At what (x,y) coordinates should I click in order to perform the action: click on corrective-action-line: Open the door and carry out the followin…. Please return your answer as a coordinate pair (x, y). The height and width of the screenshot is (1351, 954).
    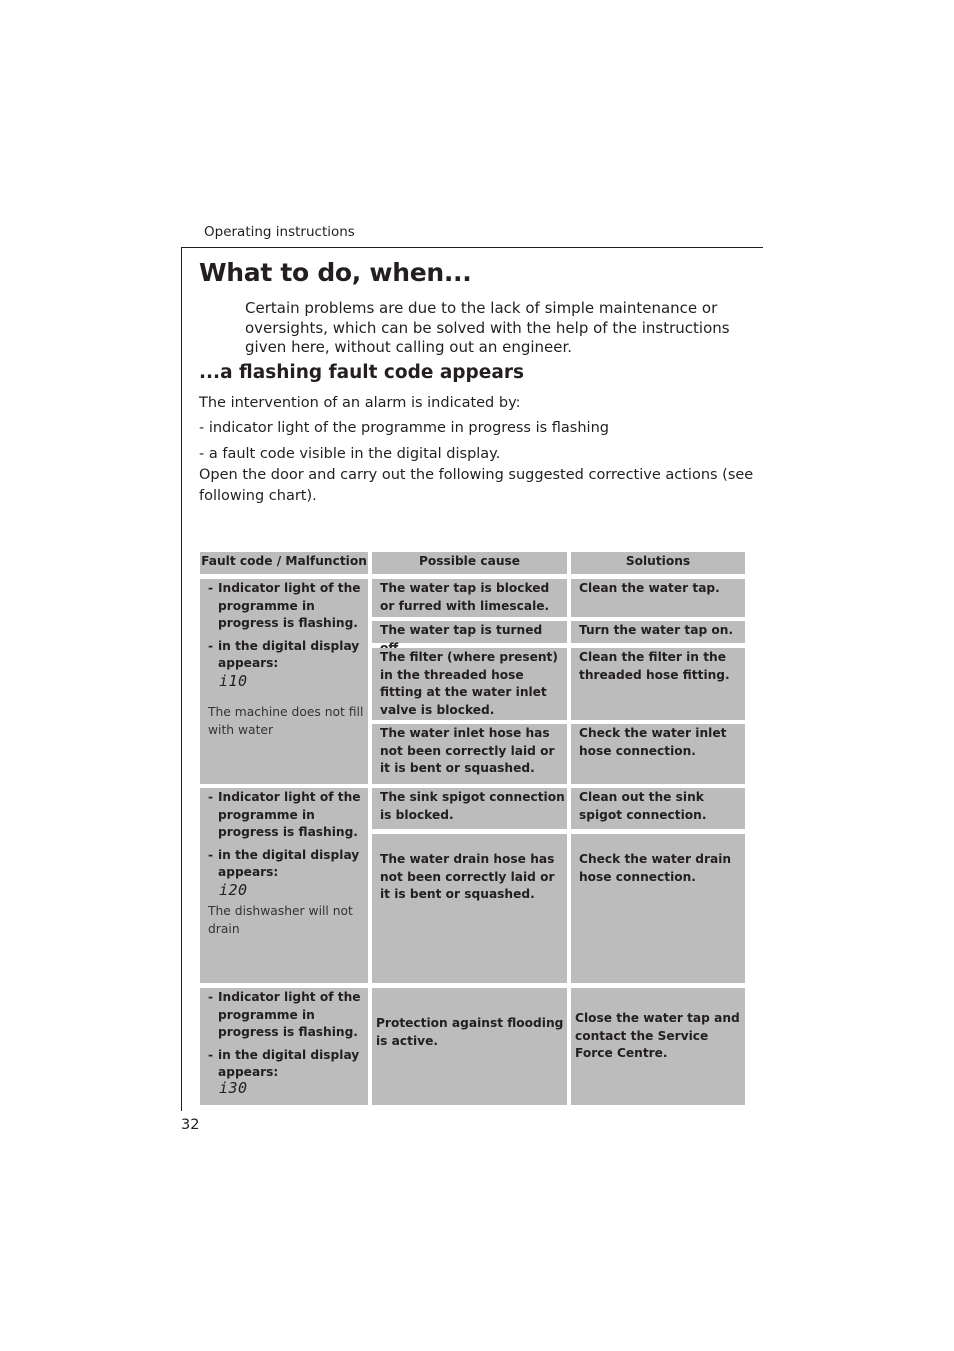
    Looking at the image, I should click on (476, 485).